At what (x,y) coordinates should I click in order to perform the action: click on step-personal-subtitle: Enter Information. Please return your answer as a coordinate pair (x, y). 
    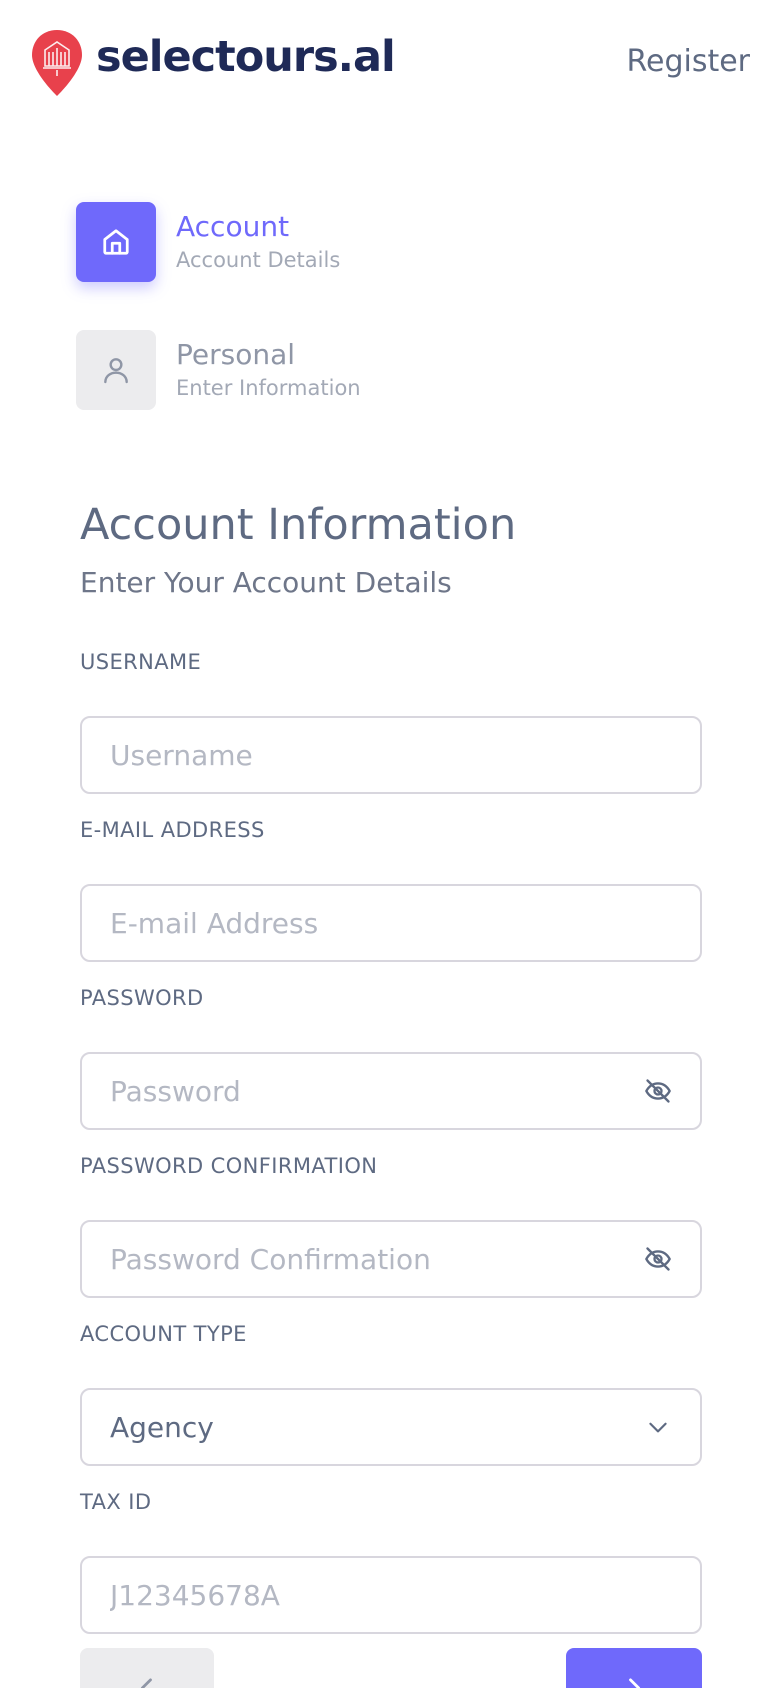
    Looking at the image, I should click on (268, 388).